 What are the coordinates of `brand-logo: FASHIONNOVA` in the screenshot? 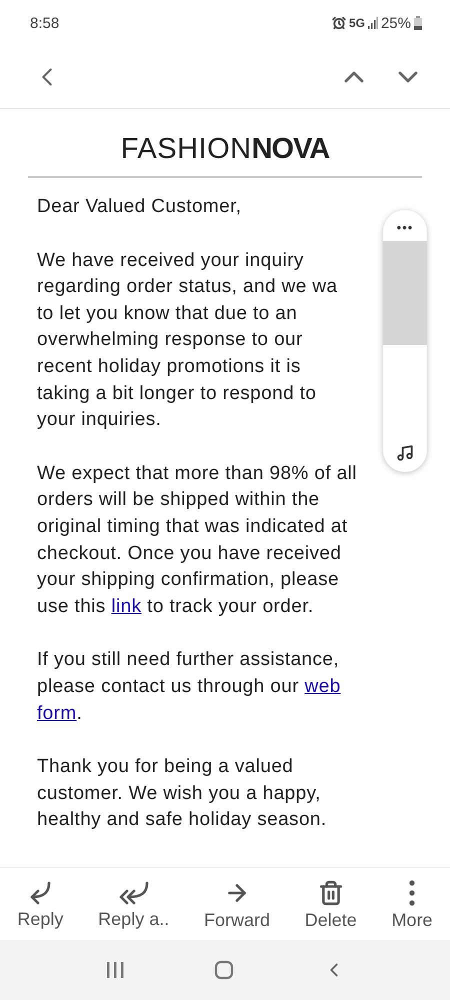 It's located at (225, 149).